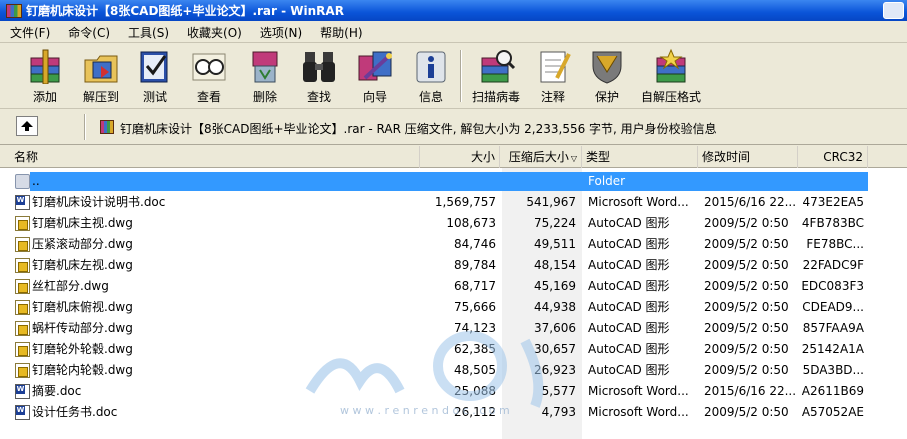 The width and height of the screenshot is (907, 439). Describe the element at coordinates (147, 32) in the screenshot. I see `menu-tools: 工具(S)` at that location.